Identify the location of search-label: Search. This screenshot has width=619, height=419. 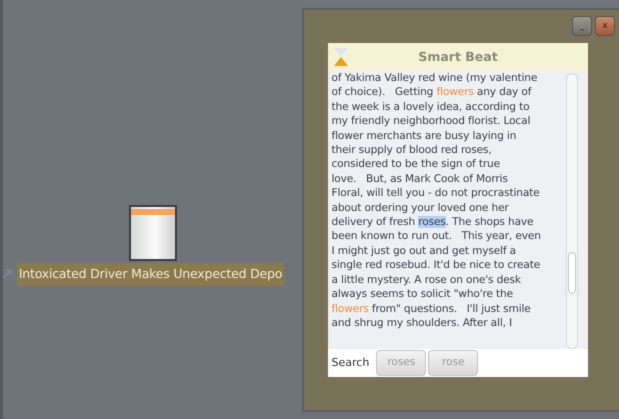
(351, 362).